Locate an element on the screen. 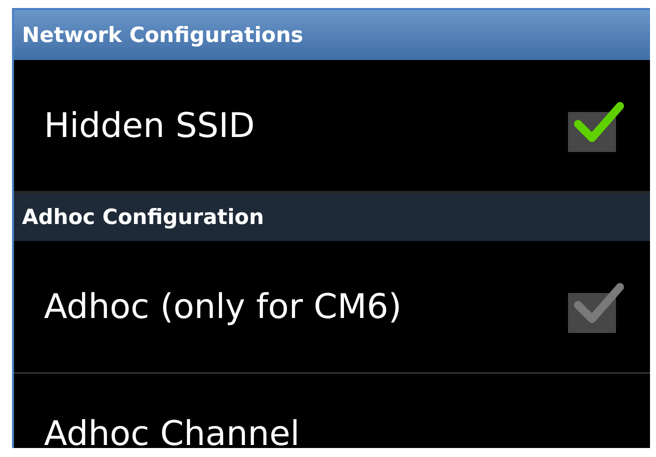  setting-label: Adhoc Channel is located at coordinates (172, 431).